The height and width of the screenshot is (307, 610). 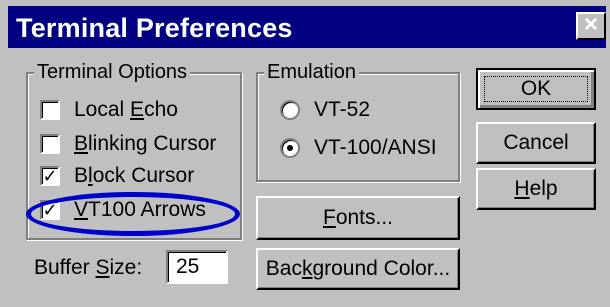 I want to click on help-button: Help, so click(x=536, y=189).